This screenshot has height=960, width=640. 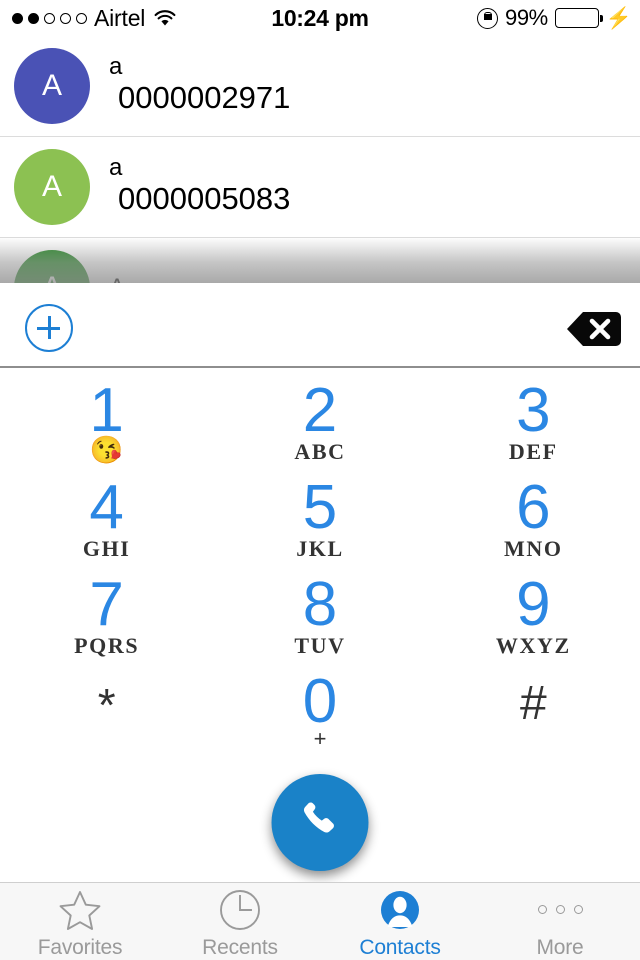 I want to click on tab-more: More, so click(x=560, y=921).